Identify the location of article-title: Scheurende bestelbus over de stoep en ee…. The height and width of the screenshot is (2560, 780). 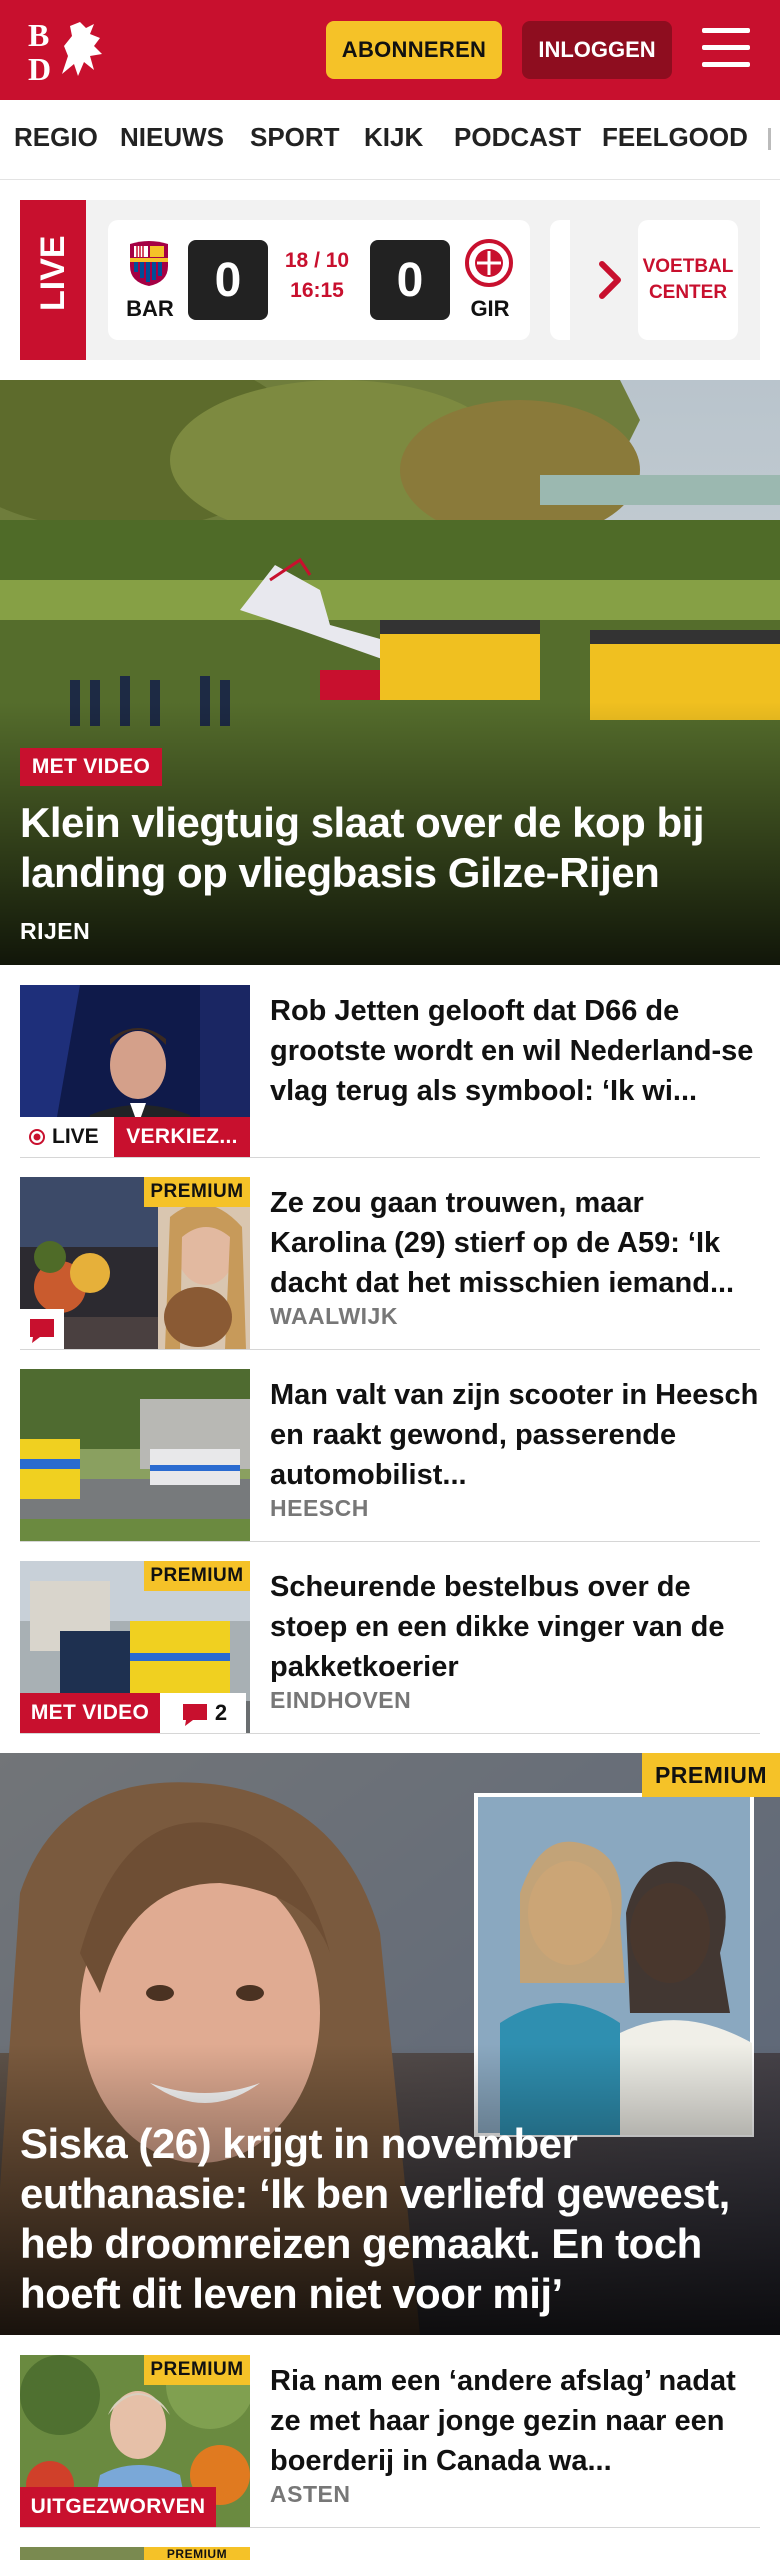
(515, 1627).